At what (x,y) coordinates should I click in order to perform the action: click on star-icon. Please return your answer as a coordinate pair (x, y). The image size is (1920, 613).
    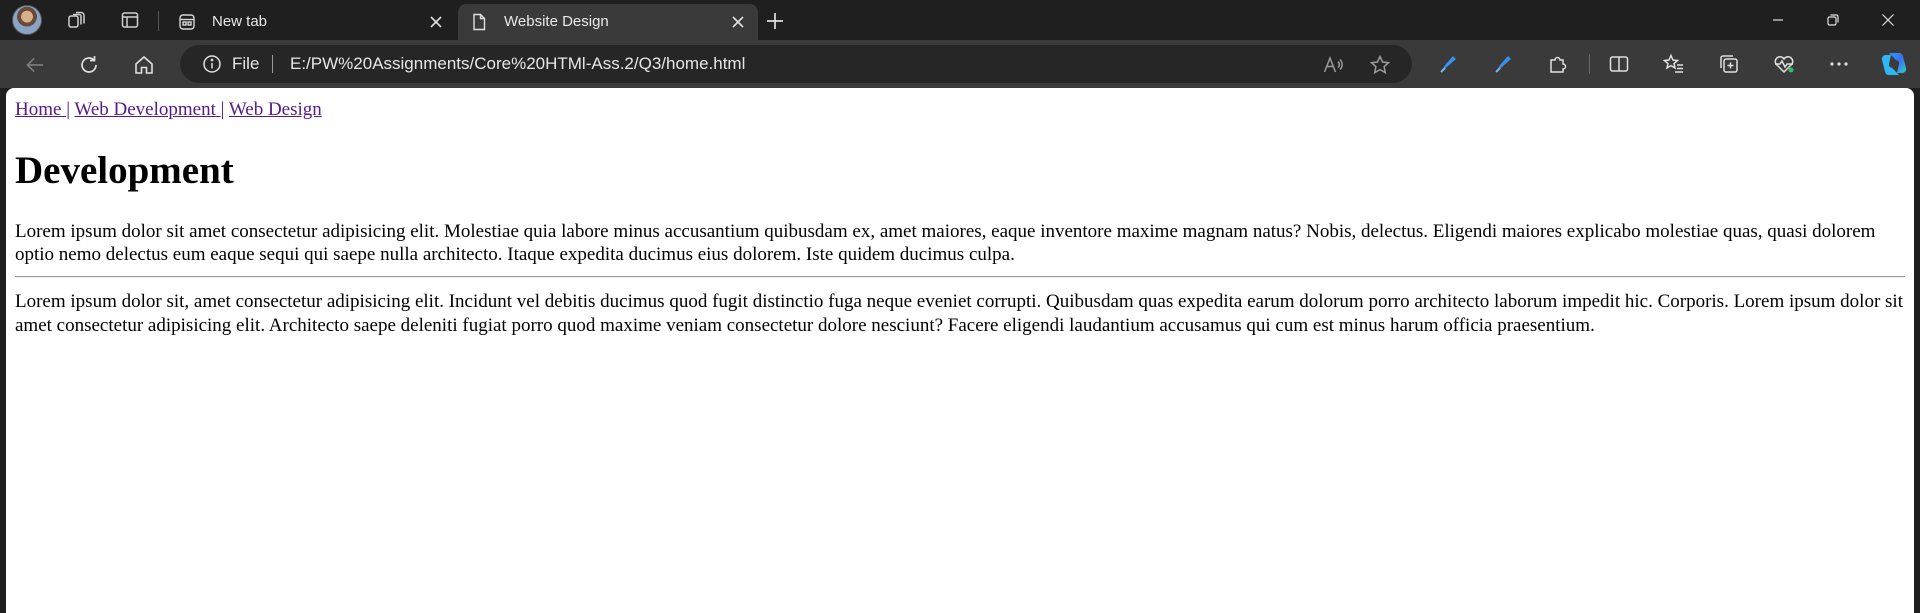
    Looking at the image, I should click on (1380, 65).